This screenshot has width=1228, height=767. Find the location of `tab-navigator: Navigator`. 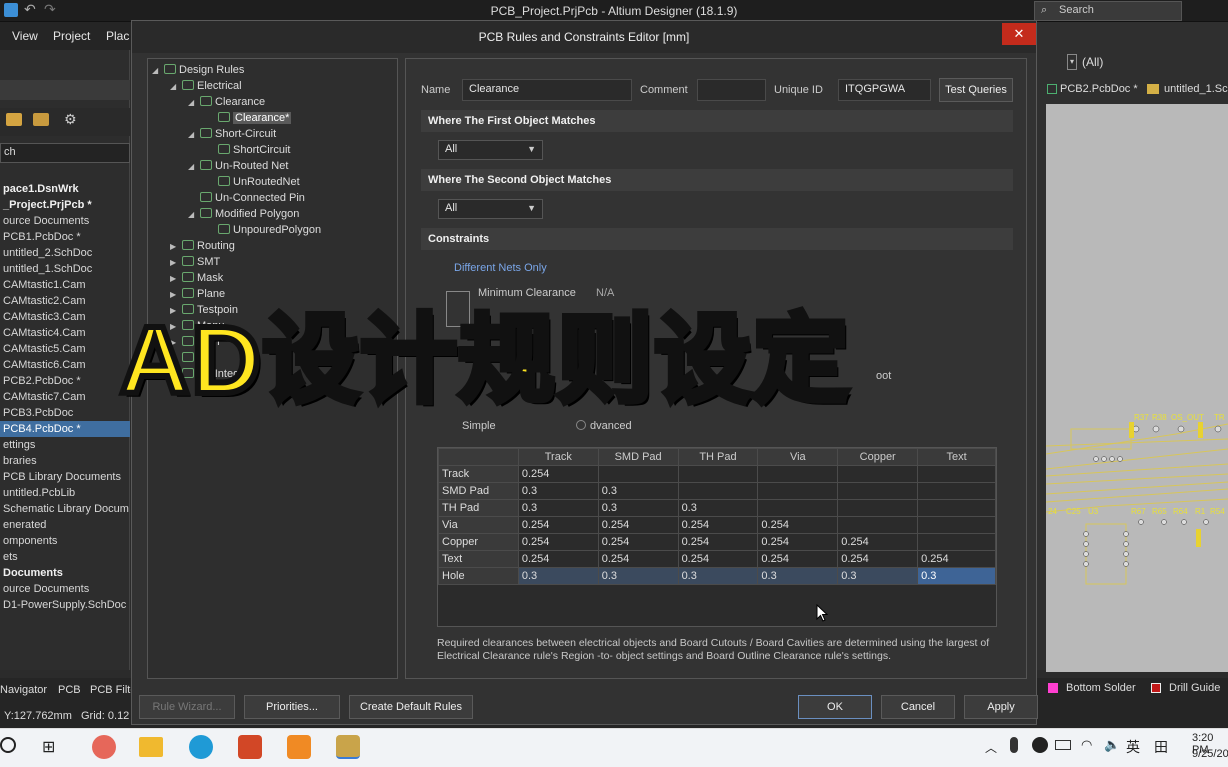

tab-navigator: Navigator is located at coordinates (23, 690).